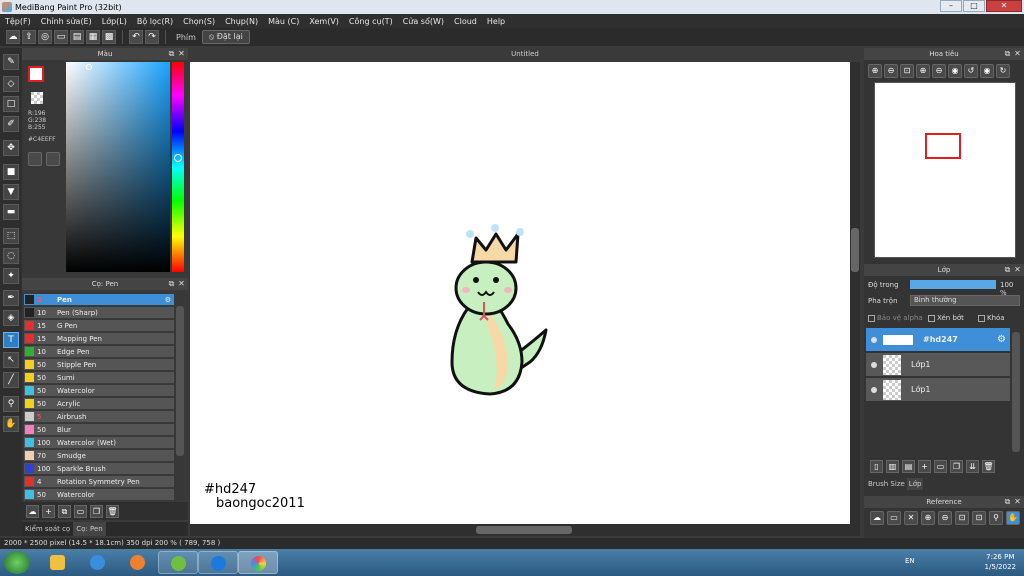 The height and width of the screenshot is (576, 1024). I want to click on undo-icon: ↶, so click(136, 37).